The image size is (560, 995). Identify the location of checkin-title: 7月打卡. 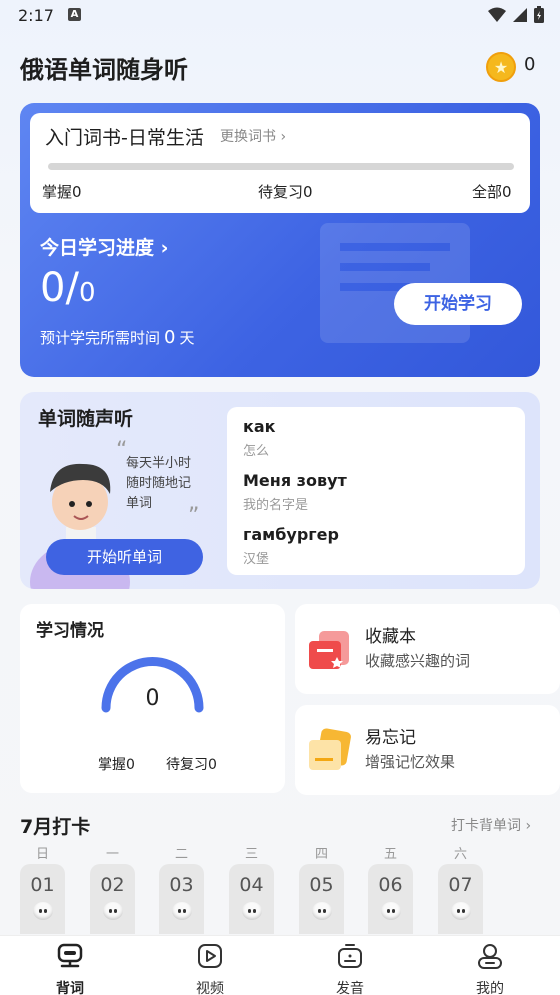
(55, 827).